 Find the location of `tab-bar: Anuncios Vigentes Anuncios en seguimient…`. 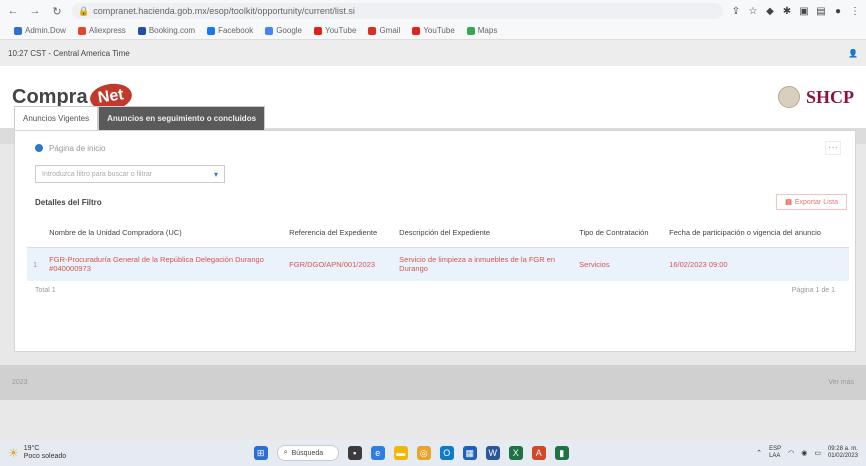

tab-bar: Anuncios Vigentes Anuncios en seguimient… is located at coordinates (140, 118).